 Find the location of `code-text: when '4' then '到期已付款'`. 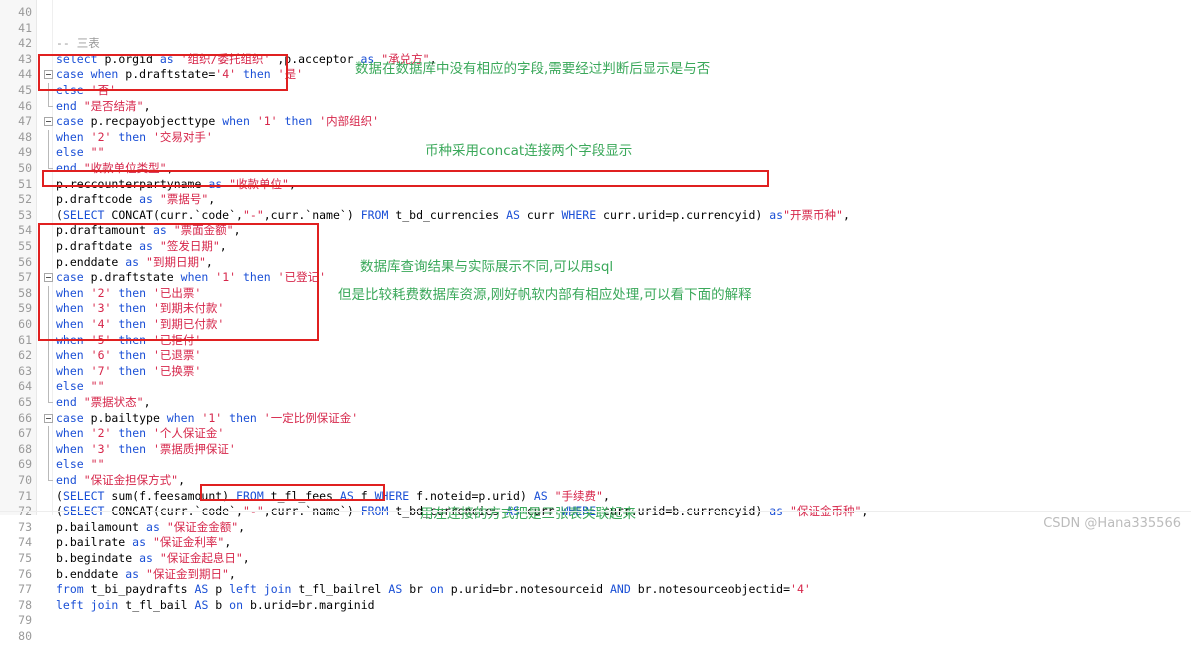

code-text: when '4' then '到期已付款' is located at coordinates (140, 324).